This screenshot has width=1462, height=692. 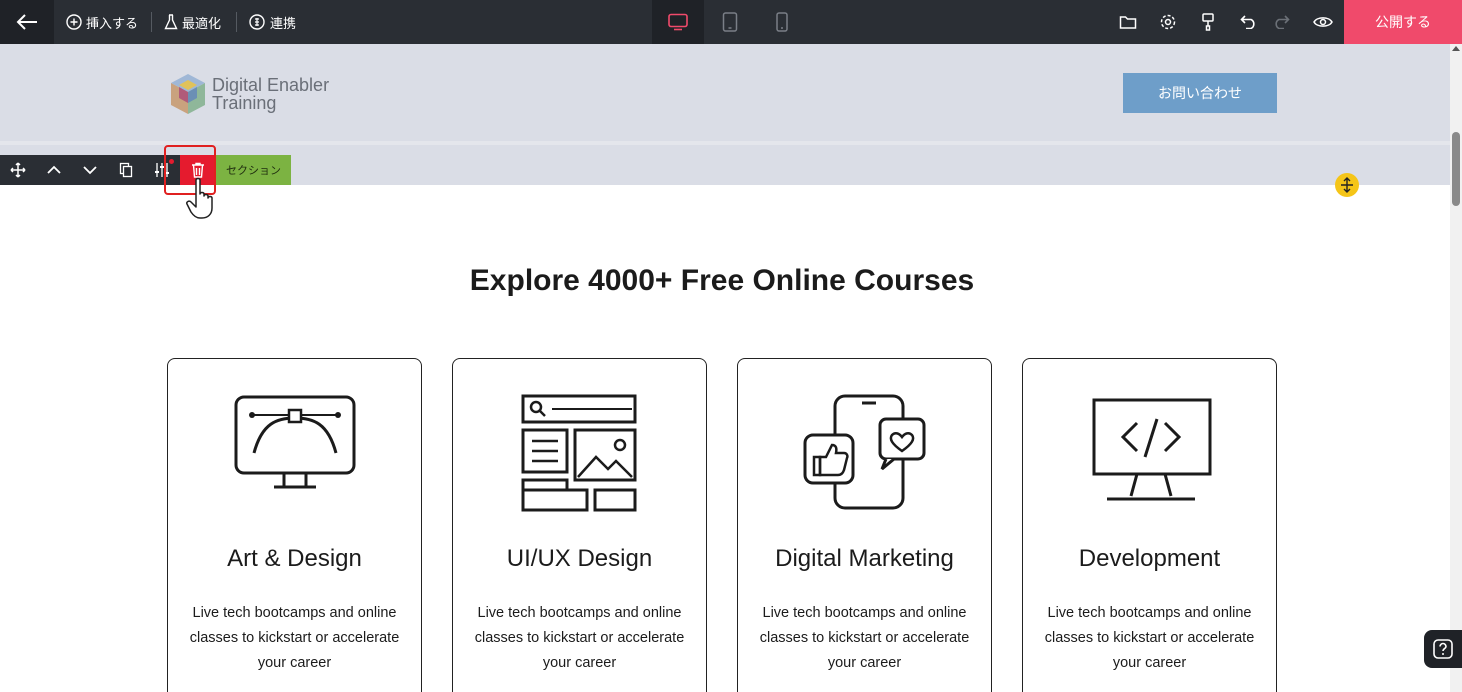 I want to click on move-icon, so click(x=18, y=170).